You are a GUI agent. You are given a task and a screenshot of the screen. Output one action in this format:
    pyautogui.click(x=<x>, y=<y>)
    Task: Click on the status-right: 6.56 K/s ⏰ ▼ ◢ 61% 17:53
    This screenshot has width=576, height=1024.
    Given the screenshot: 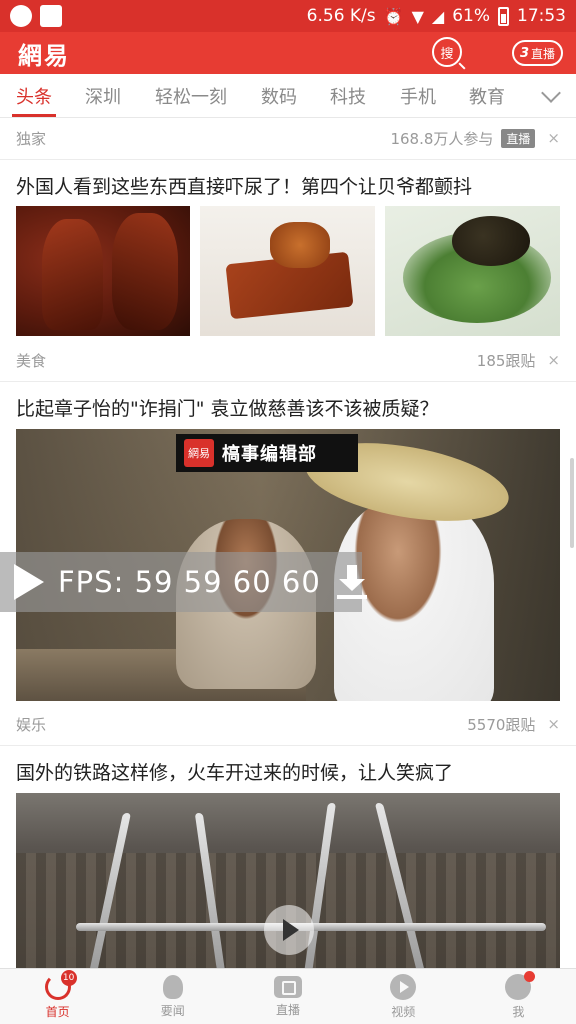 What is the action you would take?
    pyautogui.click(x=436, y=16)
    